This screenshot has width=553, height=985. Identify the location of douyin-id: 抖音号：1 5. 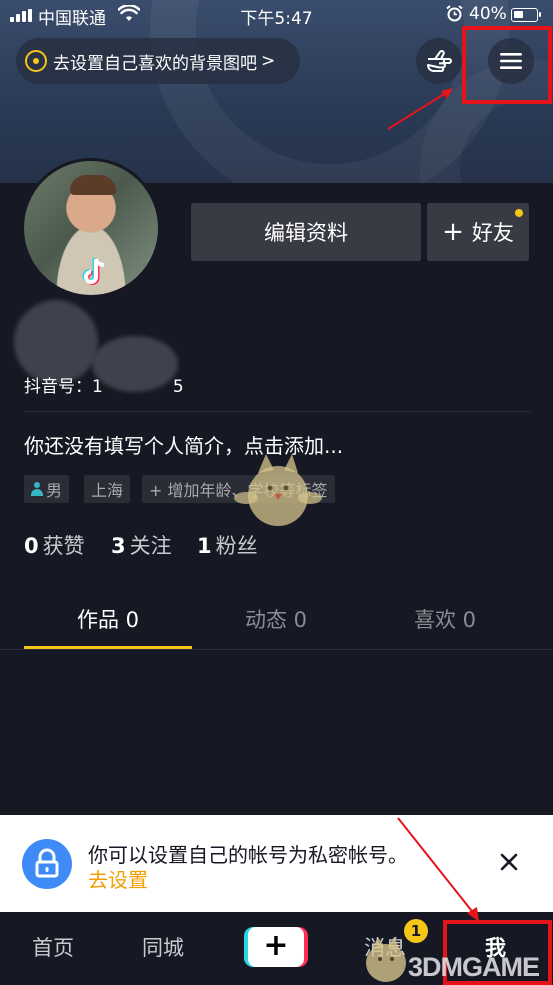
(104, 384).